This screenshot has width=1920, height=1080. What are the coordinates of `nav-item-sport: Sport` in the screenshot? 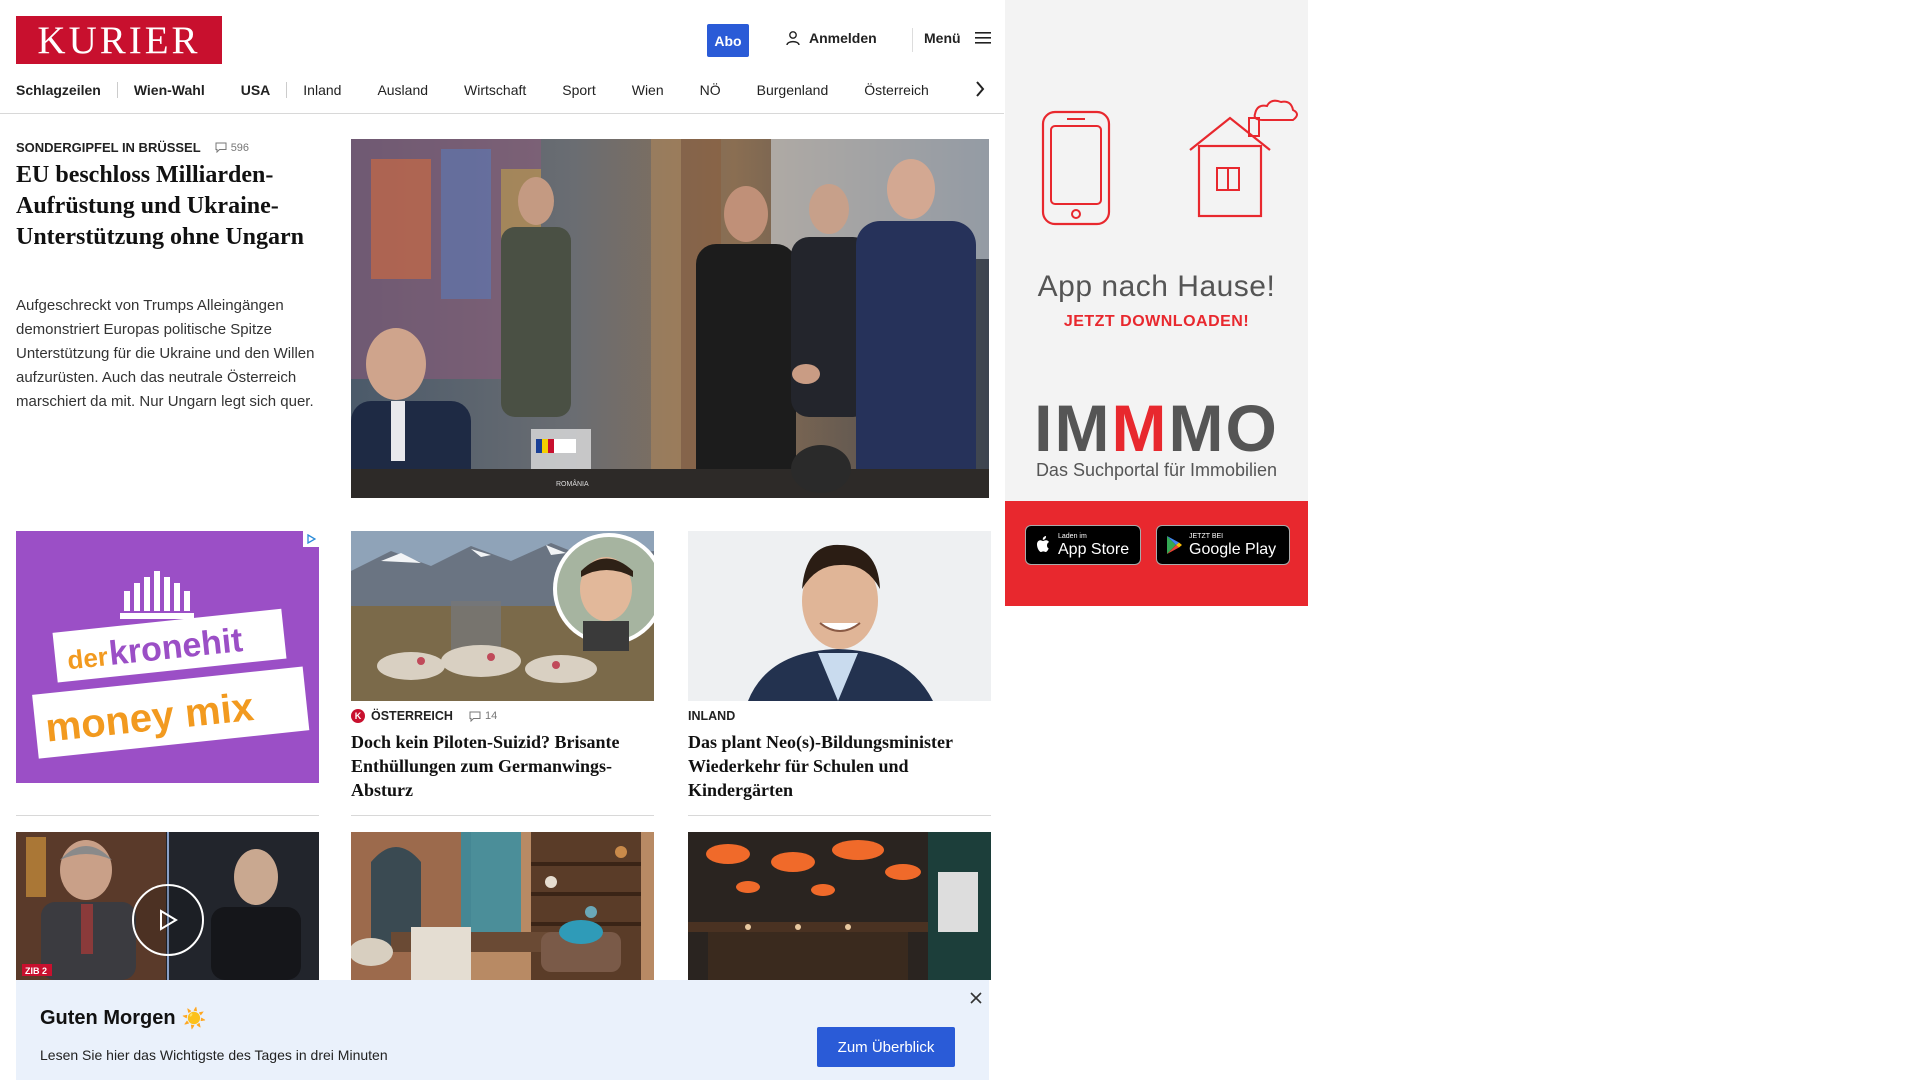 It's located at (578, 90).